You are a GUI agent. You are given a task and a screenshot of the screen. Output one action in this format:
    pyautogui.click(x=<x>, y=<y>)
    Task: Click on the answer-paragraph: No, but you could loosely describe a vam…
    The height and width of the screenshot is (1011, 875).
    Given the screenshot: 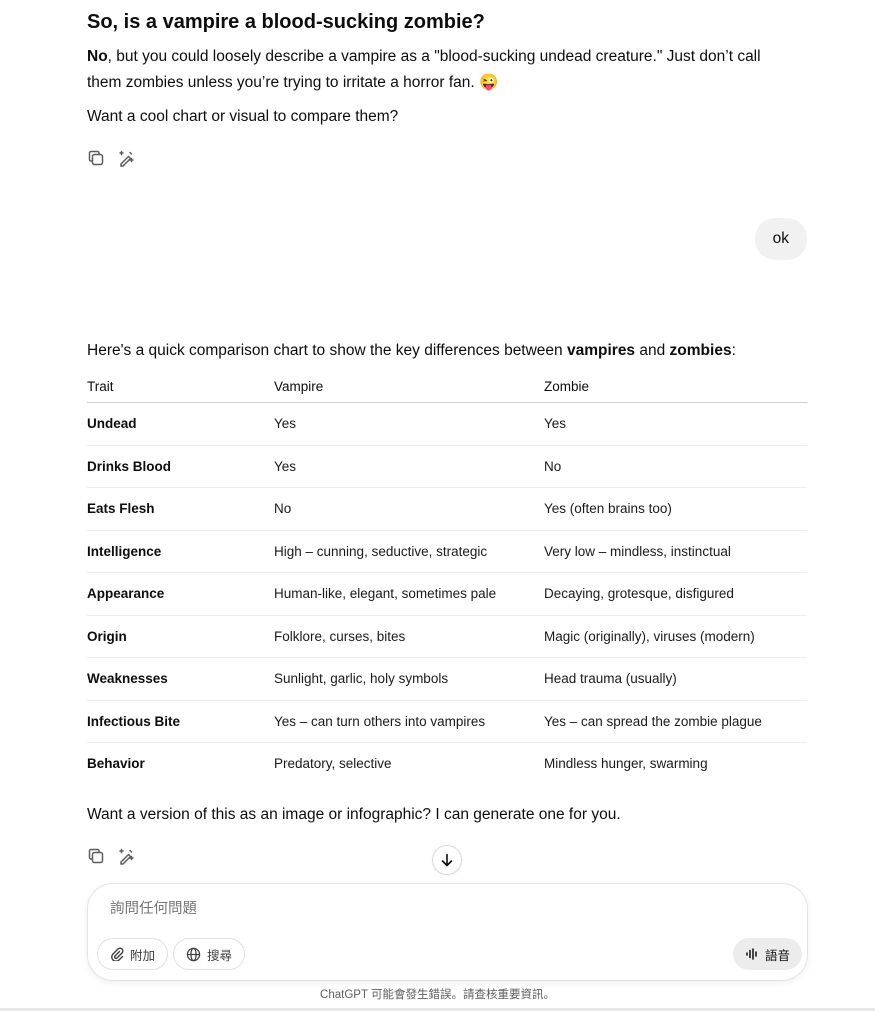 What is the action you would take?
    pyautogui.click(x=442, y=70)
    